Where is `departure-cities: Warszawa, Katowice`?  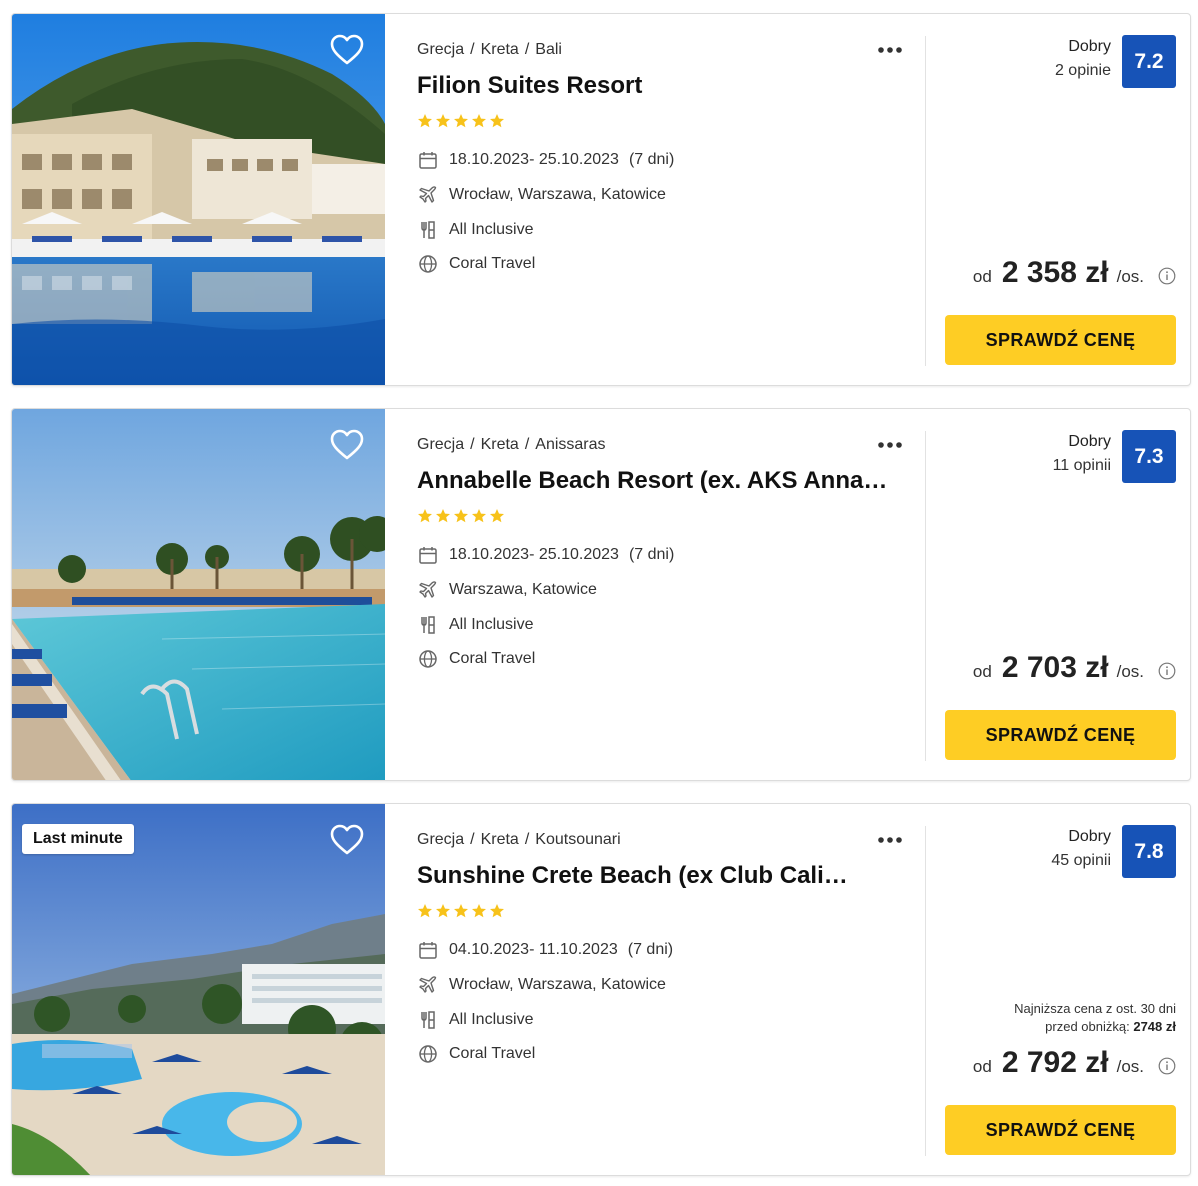 departure-cities: Warszawa, Katowice is located at coordinates (523, 589).